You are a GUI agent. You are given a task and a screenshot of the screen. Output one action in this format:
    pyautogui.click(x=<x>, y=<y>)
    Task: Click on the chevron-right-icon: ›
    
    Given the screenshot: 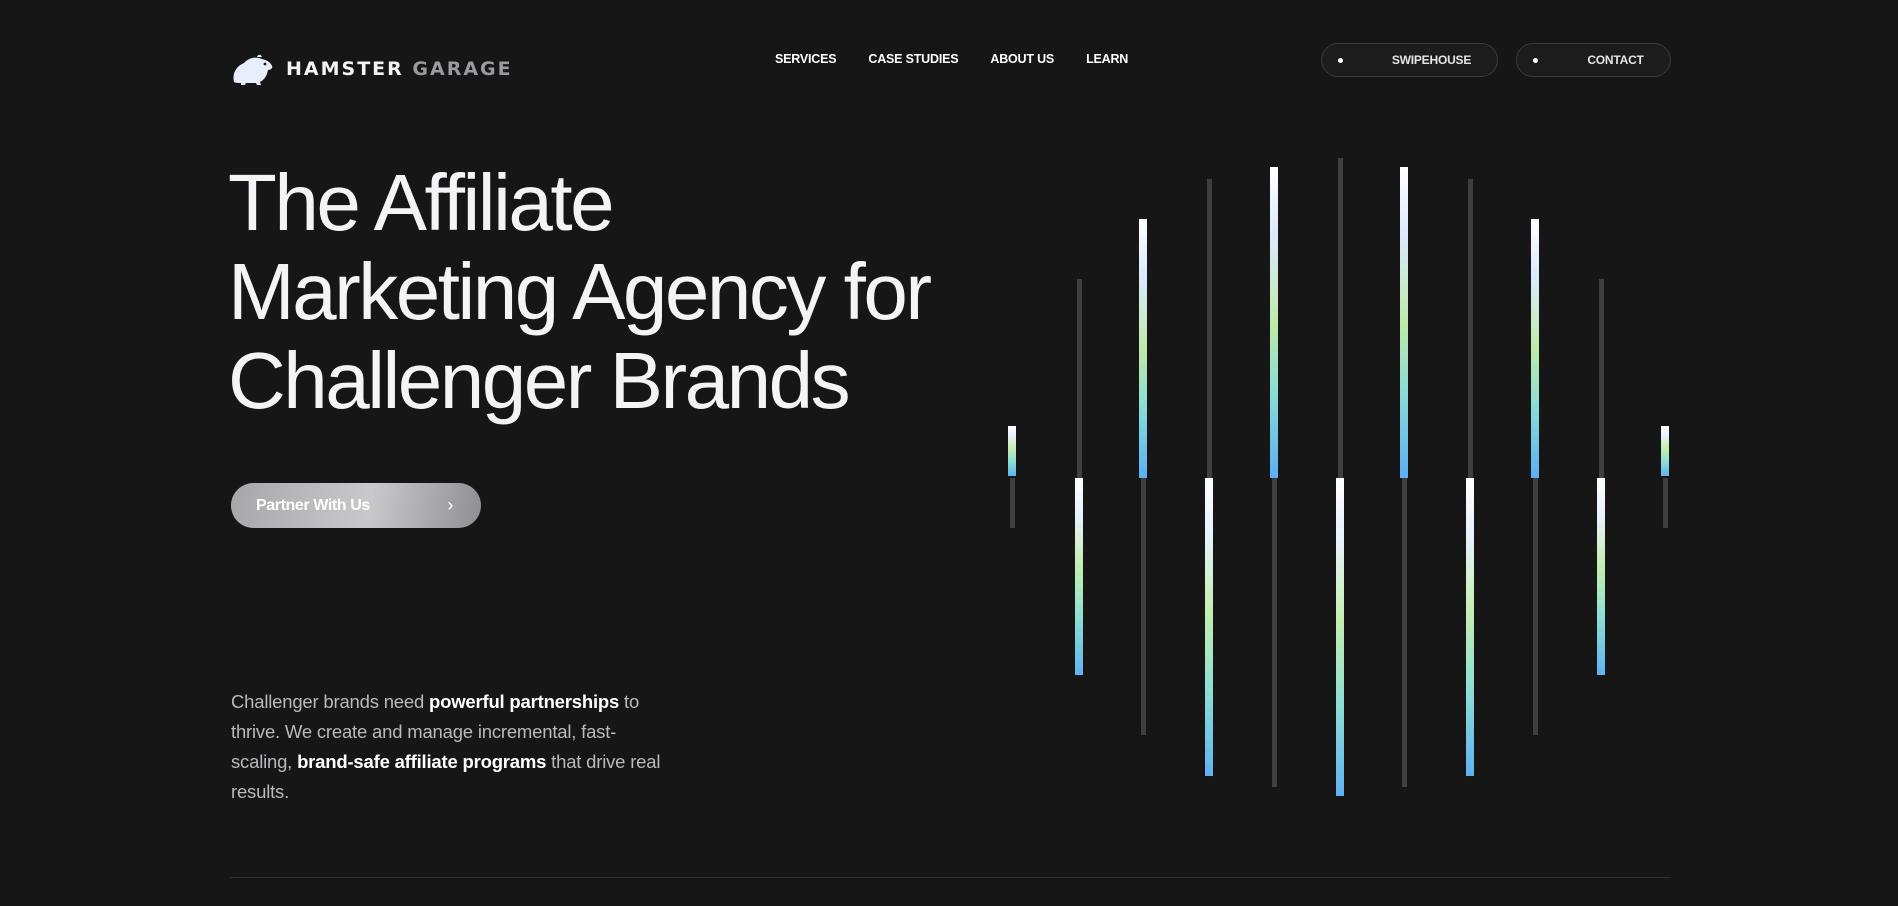 What is the action you would take?
    pyautogui.click(x=450, y=505)
    